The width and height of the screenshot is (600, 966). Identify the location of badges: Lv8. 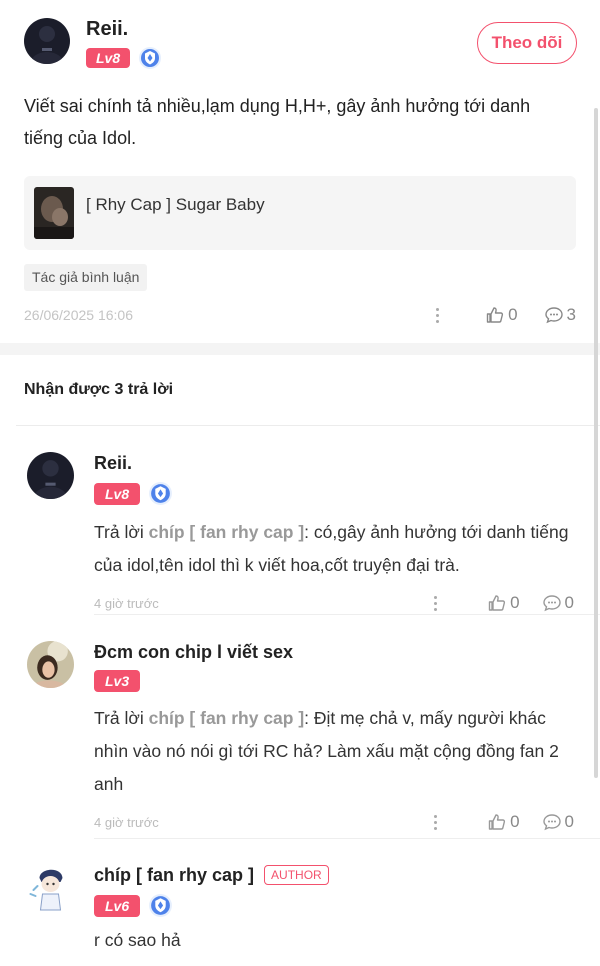
(334, 493).